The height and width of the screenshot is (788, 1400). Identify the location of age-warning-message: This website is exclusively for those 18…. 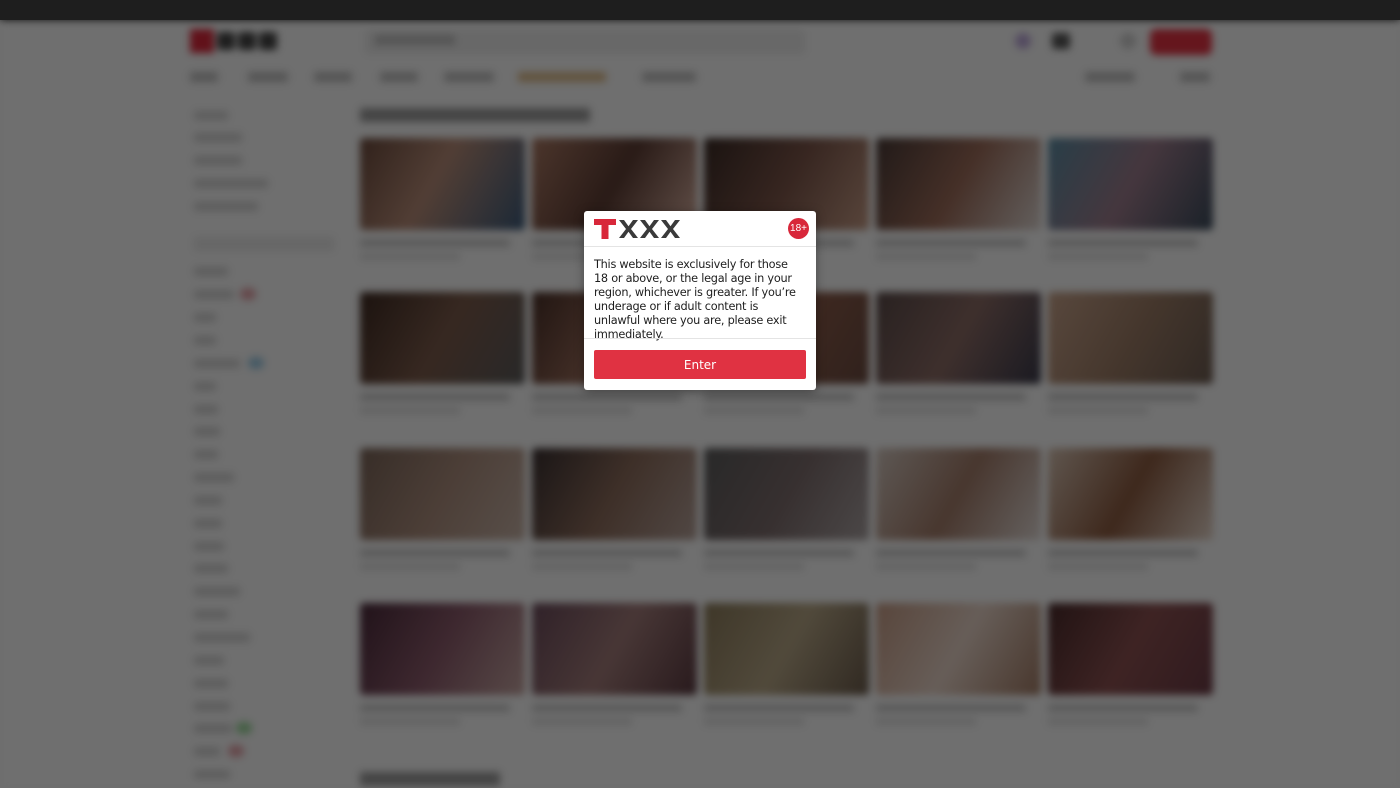
(695, 299).